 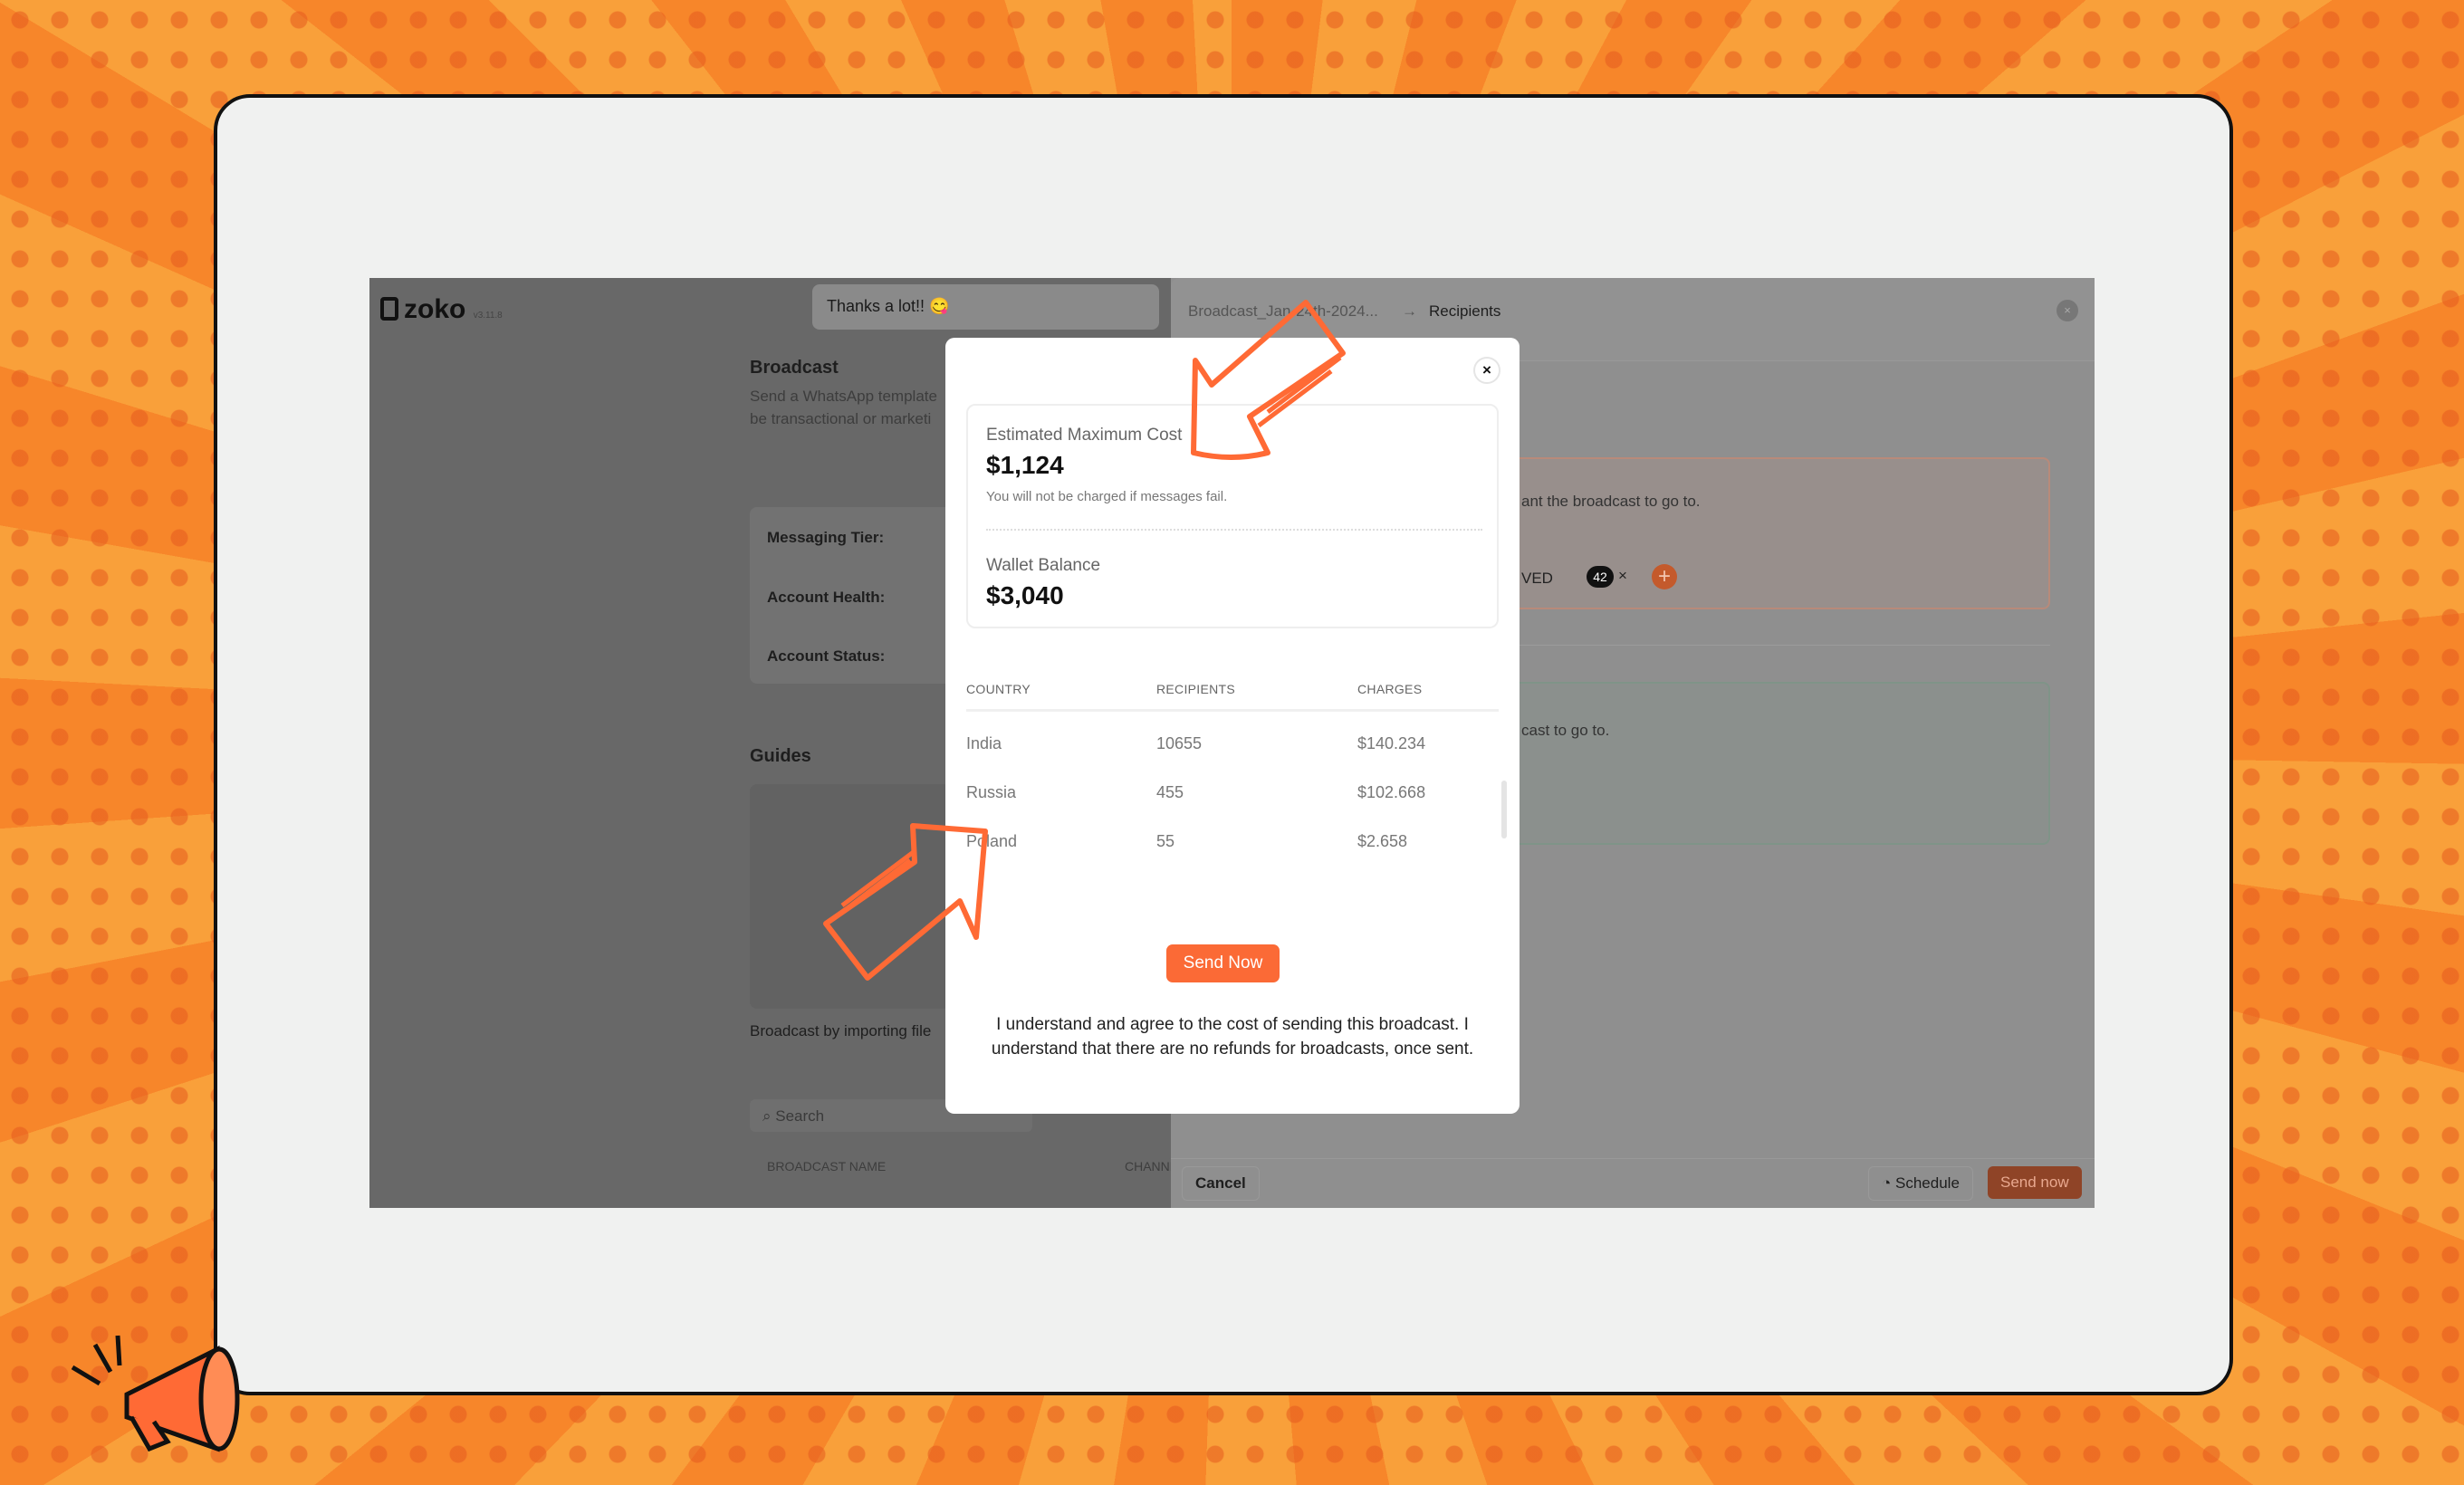 I want to click on annotation-arrows, so click(x=1084, y=641).